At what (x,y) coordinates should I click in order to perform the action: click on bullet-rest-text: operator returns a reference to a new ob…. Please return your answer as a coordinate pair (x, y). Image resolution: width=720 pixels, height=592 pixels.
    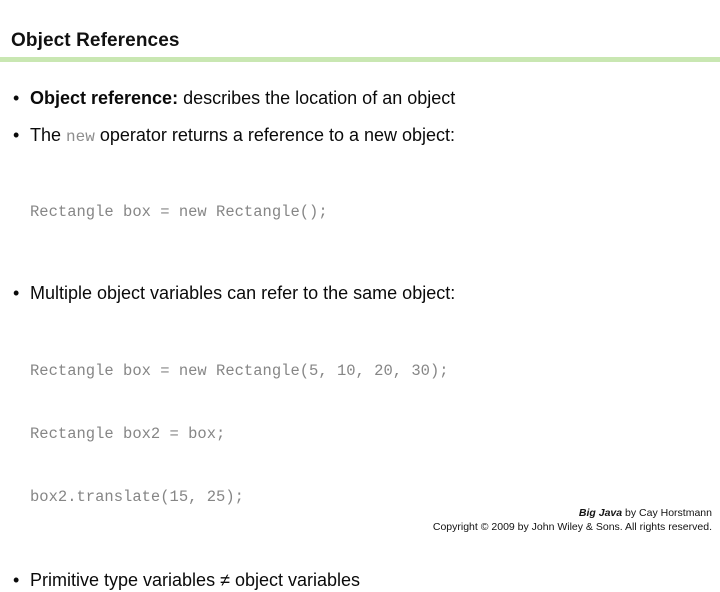
    Looking at the image, I should click on (275, 135).